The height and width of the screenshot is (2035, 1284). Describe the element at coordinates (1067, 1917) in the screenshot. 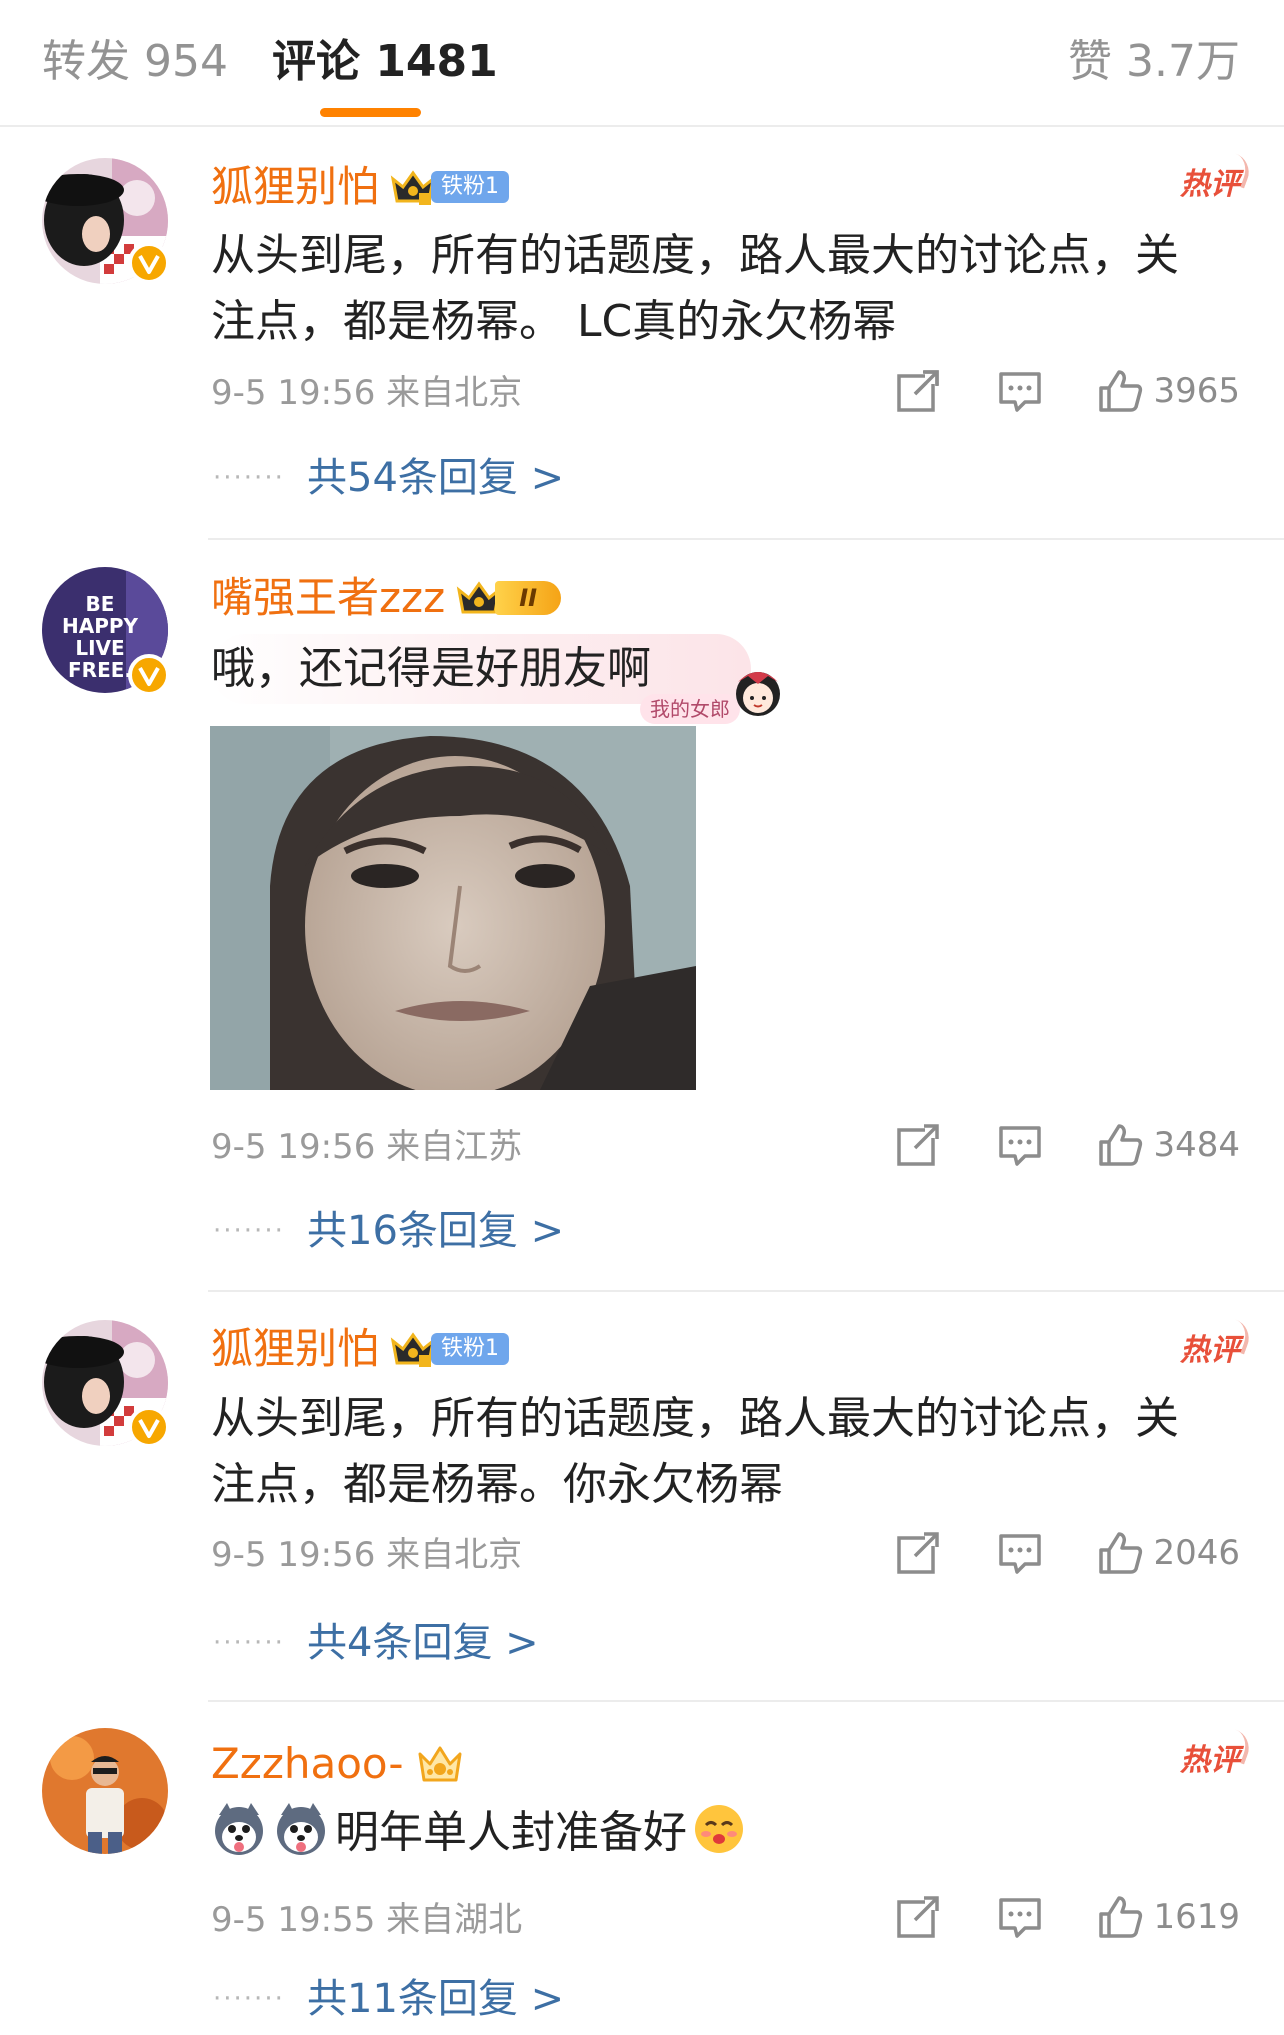

I see `comment-actions: 1619` at that location.